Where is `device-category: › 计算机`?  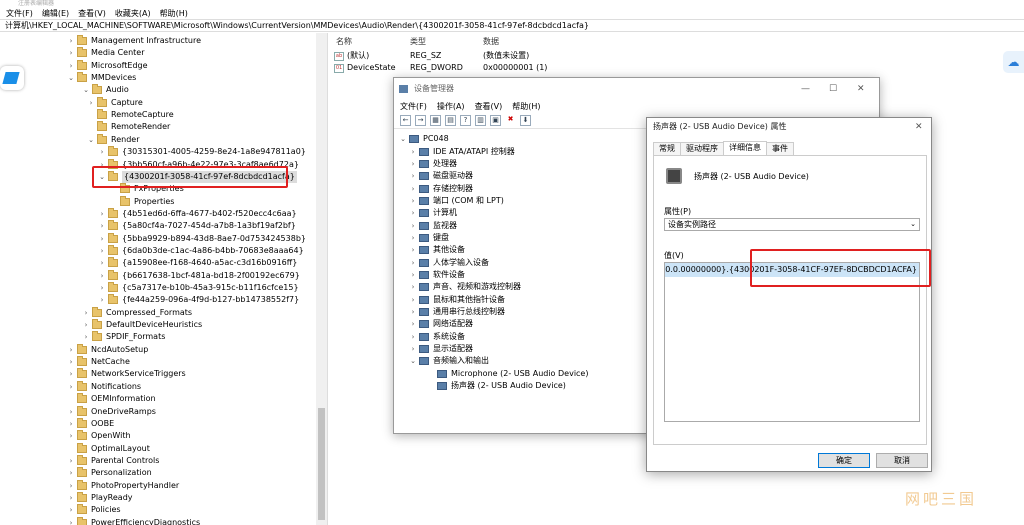 device-category: › 计算机 is located at coordinates (433, 213).